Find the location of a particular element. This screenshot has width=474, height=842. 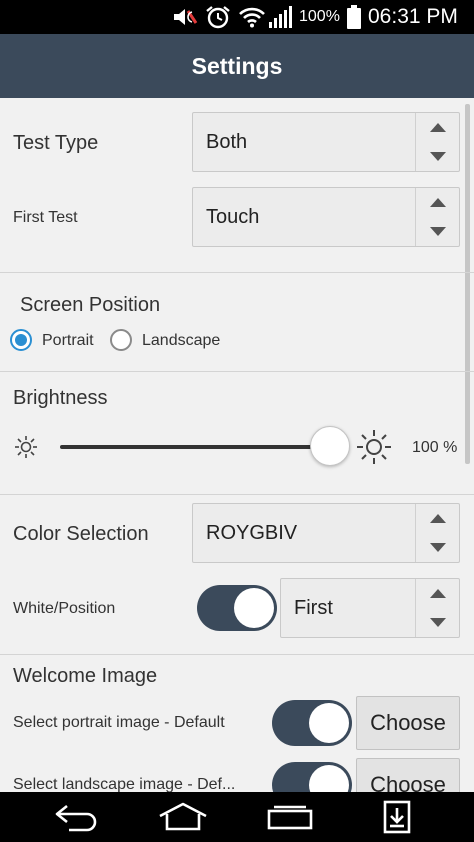

brightness-high-icon is located at coordinates (374, 449).